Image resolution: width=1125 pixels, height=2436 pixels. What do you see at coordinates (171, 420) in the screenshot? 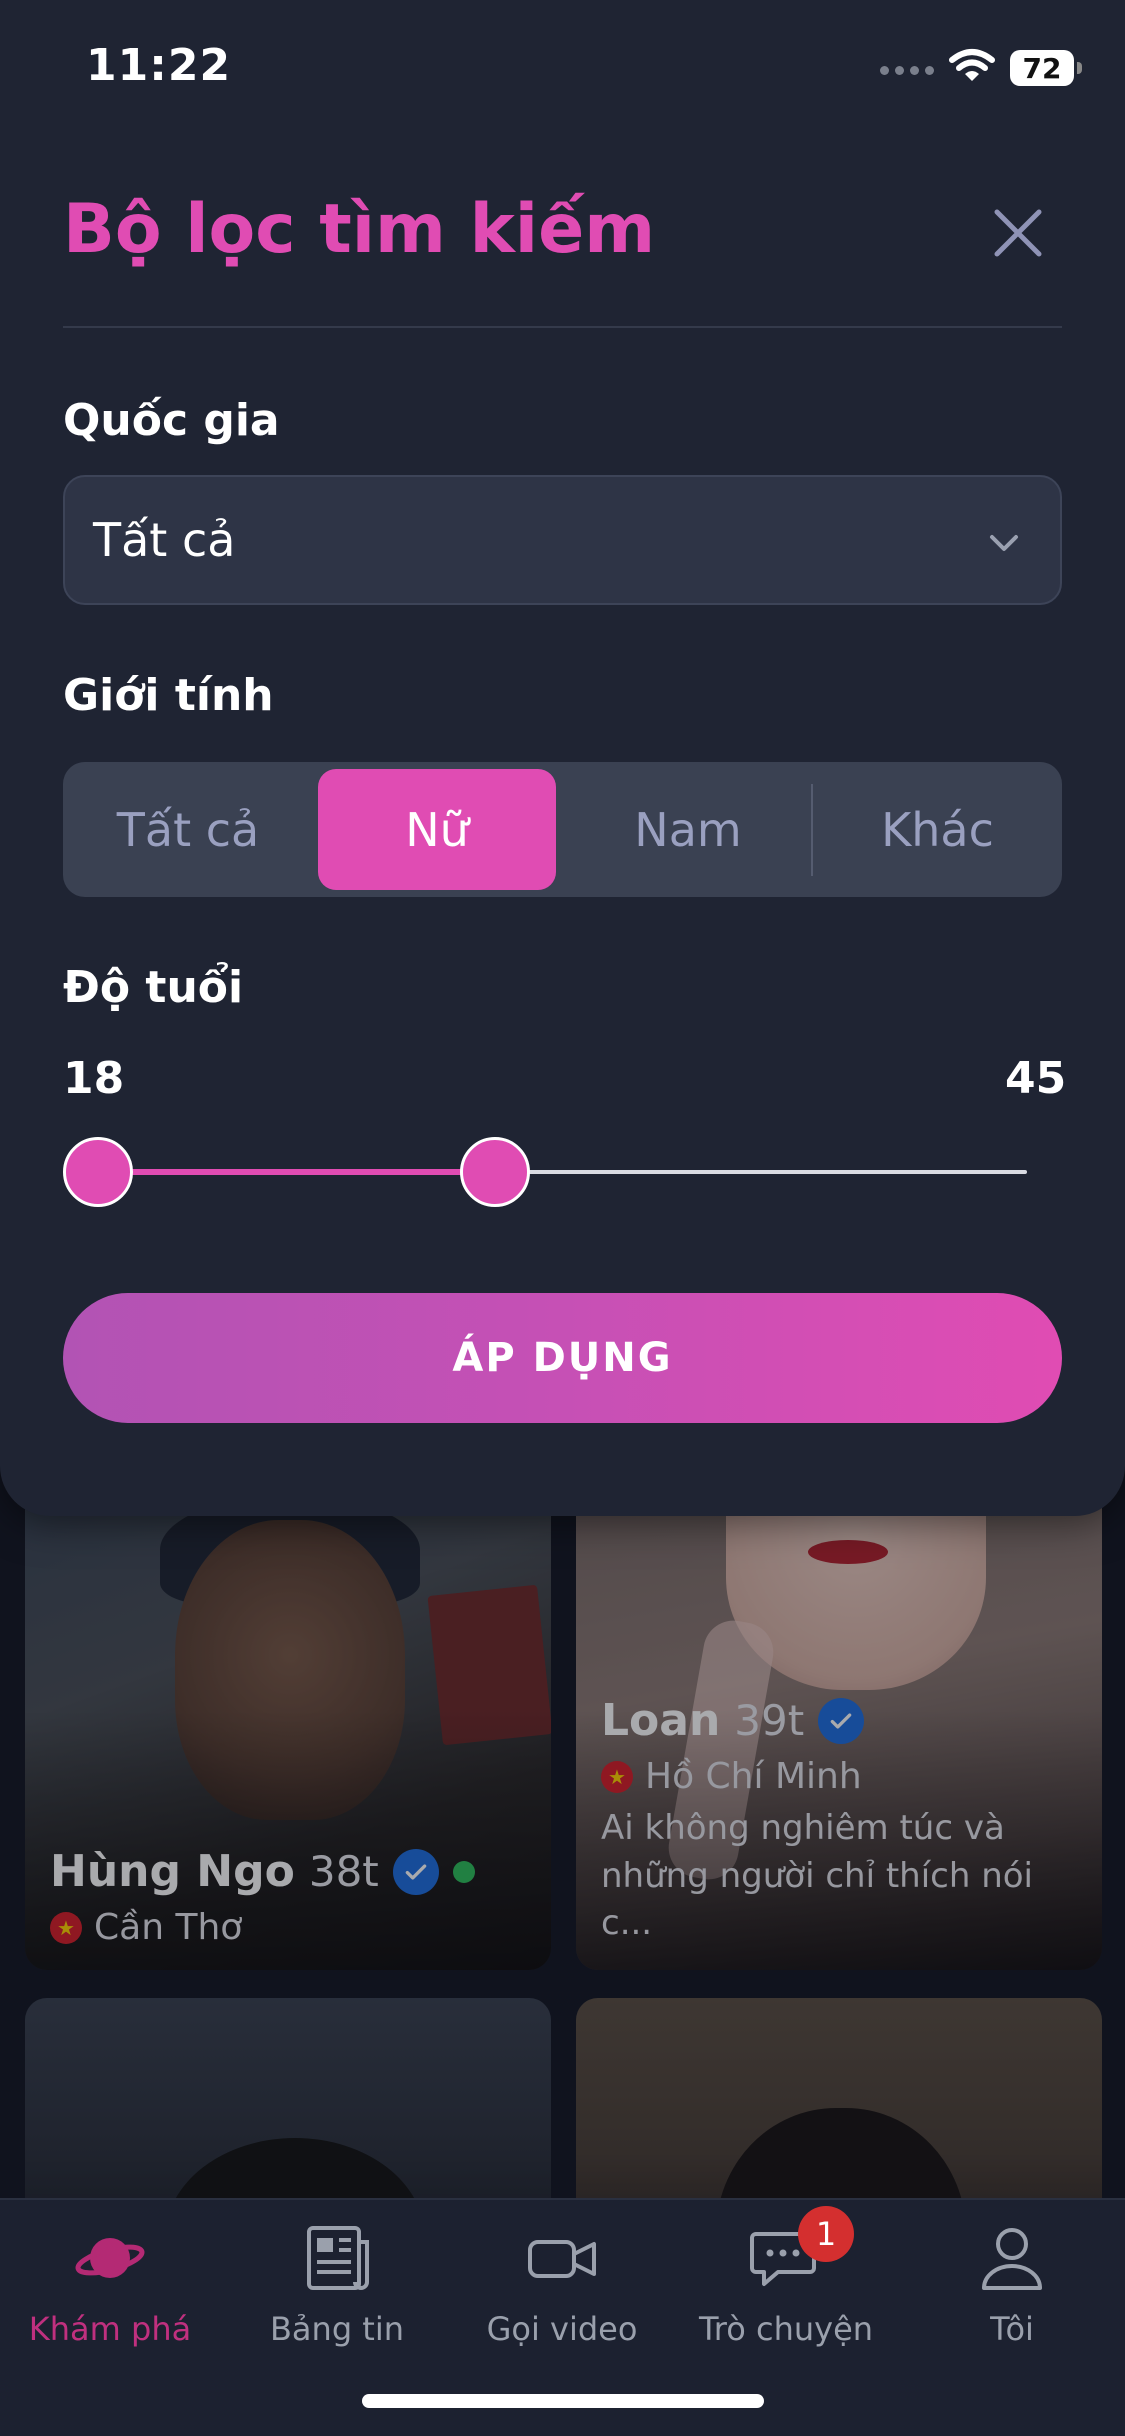
I see `country-label: Quốc gia` at bounding box center [171, 420].